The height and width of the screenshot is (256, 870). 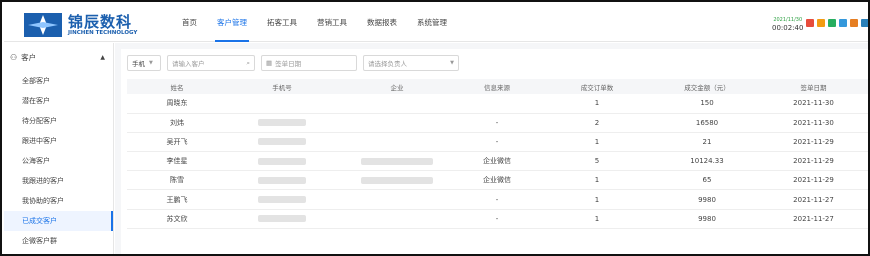 What do you see at coordinates (707, 142) in the screenshot?
I see `cell-amount: 21` at bounding box center [707, 142].